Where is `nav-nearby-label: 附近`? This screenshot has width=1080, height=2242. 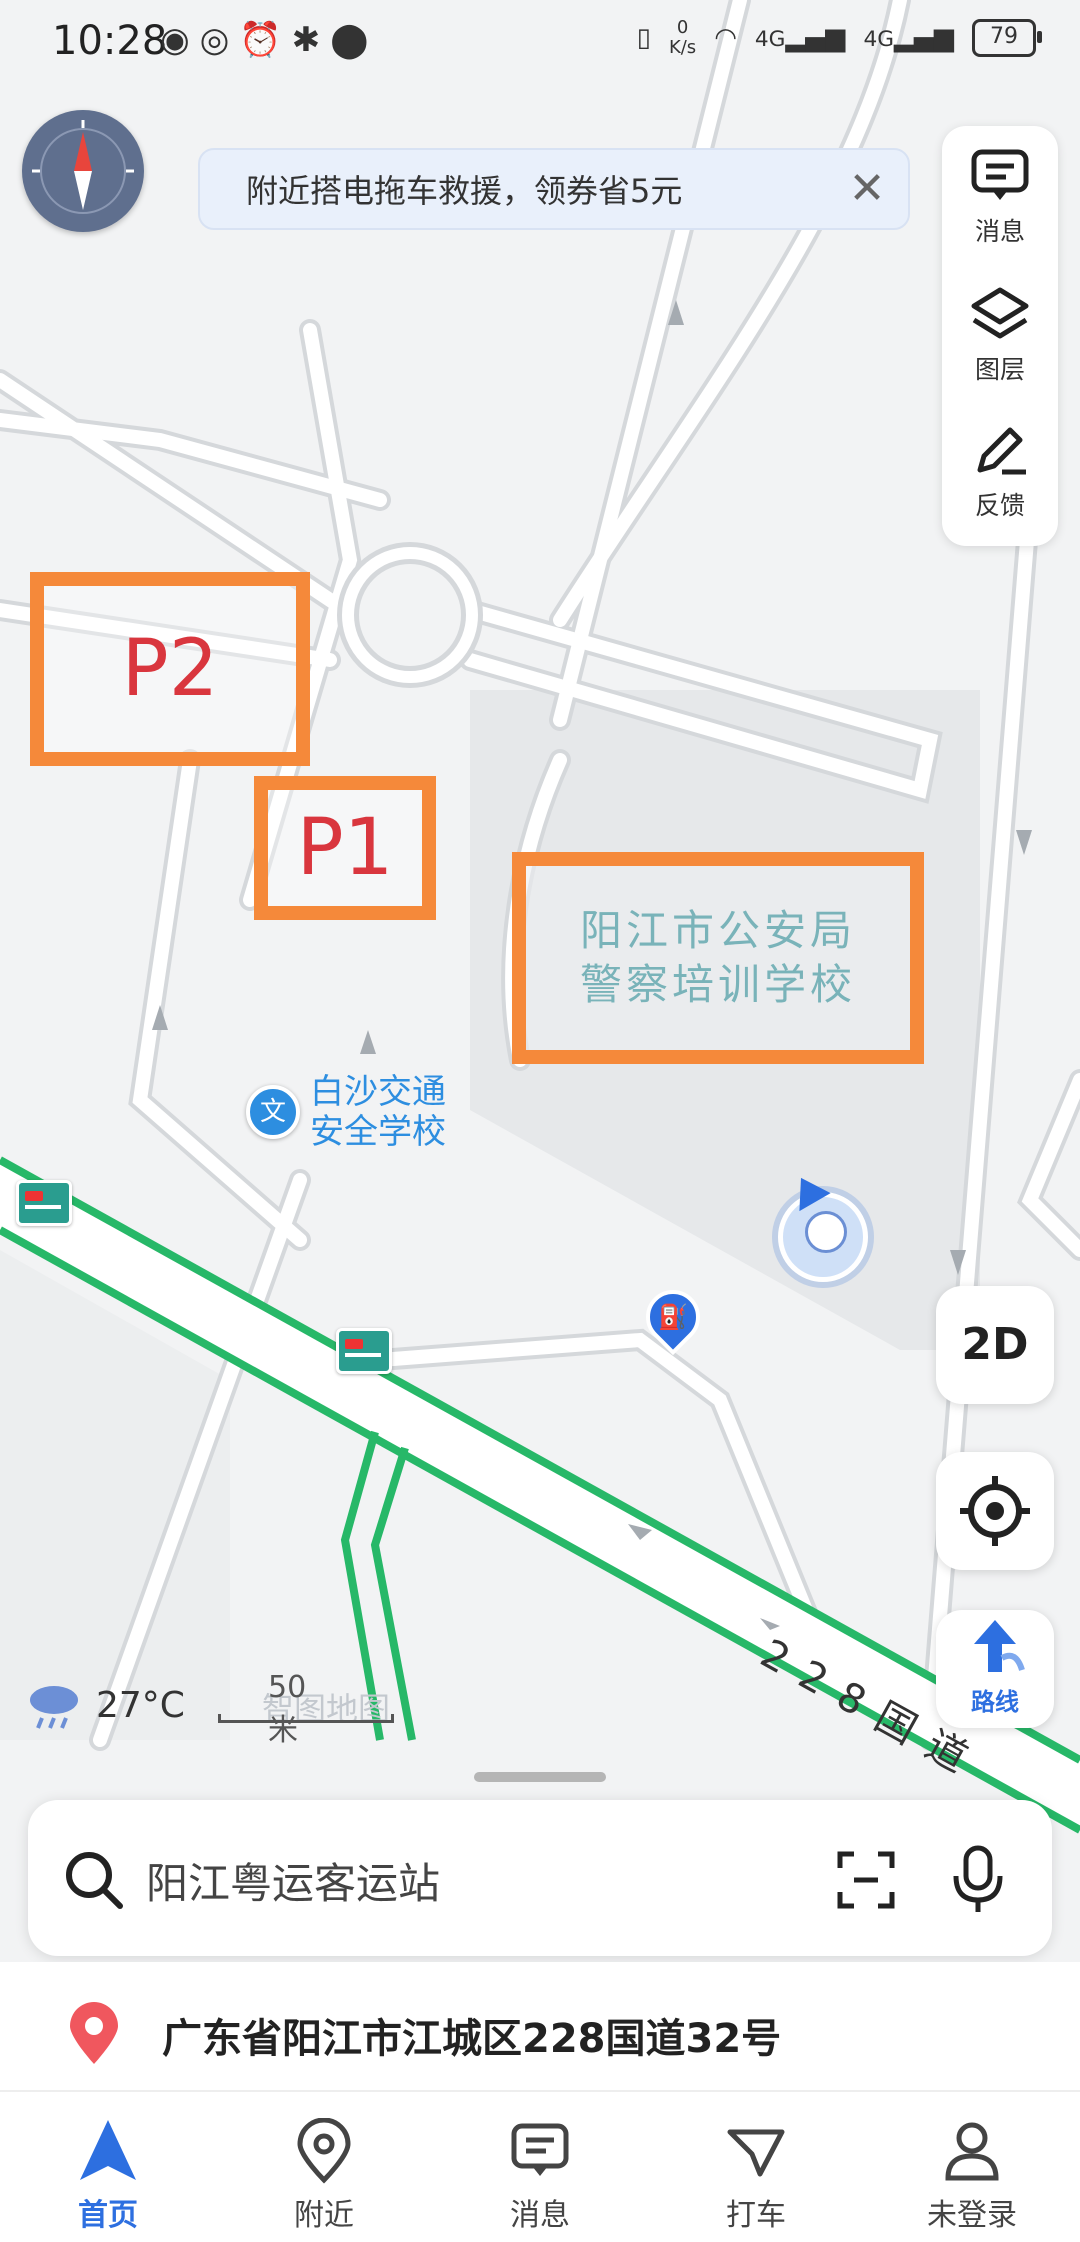
nav-nearby-label: 附近 is located at coordinates (324, 2215).